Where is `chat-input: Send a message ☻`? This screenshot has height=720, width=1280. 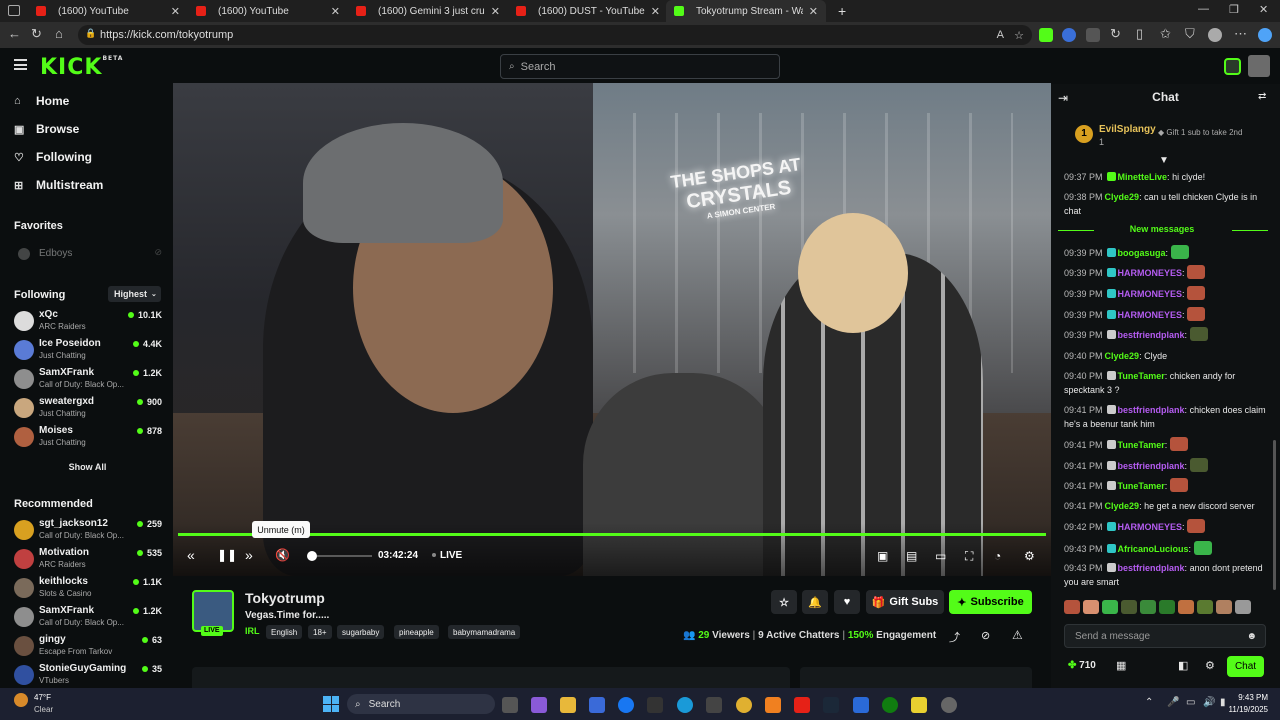 chat-input: Send a message ☻ is located at coordinates (1165, 636).